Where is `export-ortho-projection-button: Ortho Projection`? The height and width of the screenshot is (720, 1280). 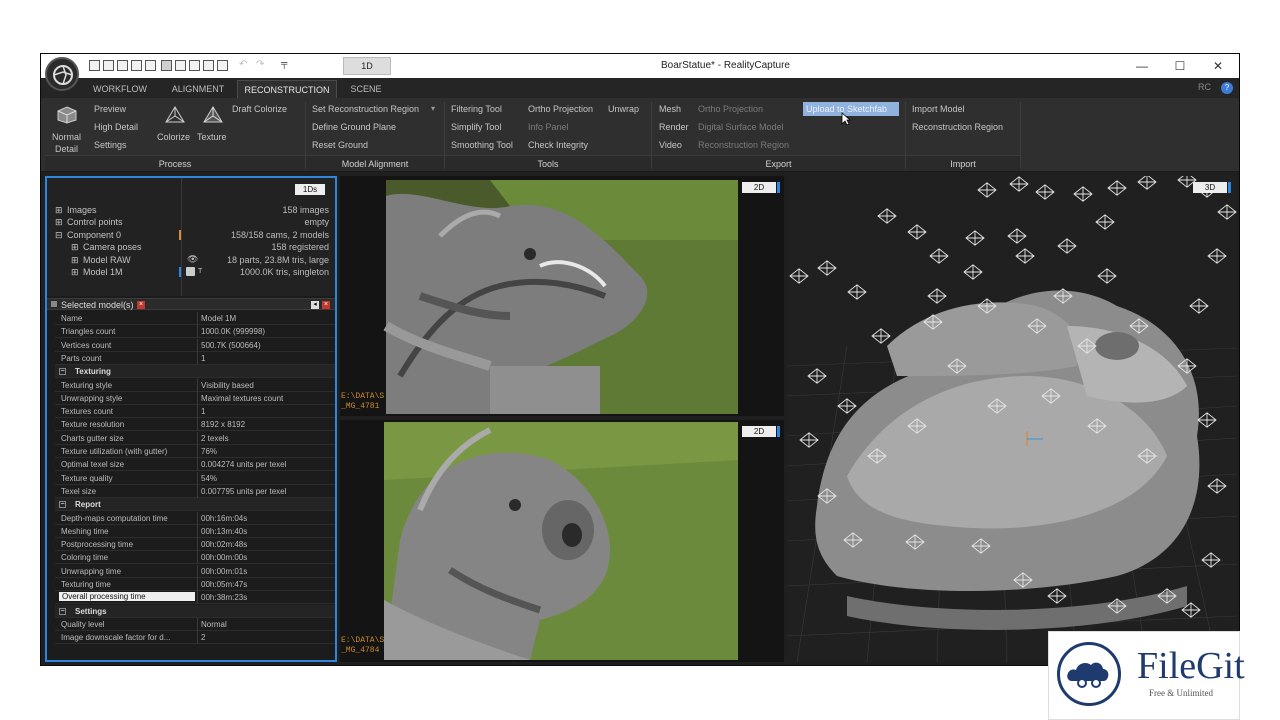
export-ortho-projection-button: Ortho Projection is located at coordinates (730, 109).